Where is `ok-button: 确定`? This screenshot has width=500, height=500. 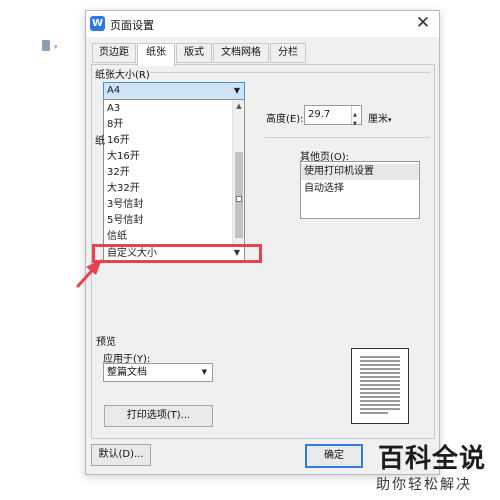 ok-button: 确定 is located at coordinates (334, 456).